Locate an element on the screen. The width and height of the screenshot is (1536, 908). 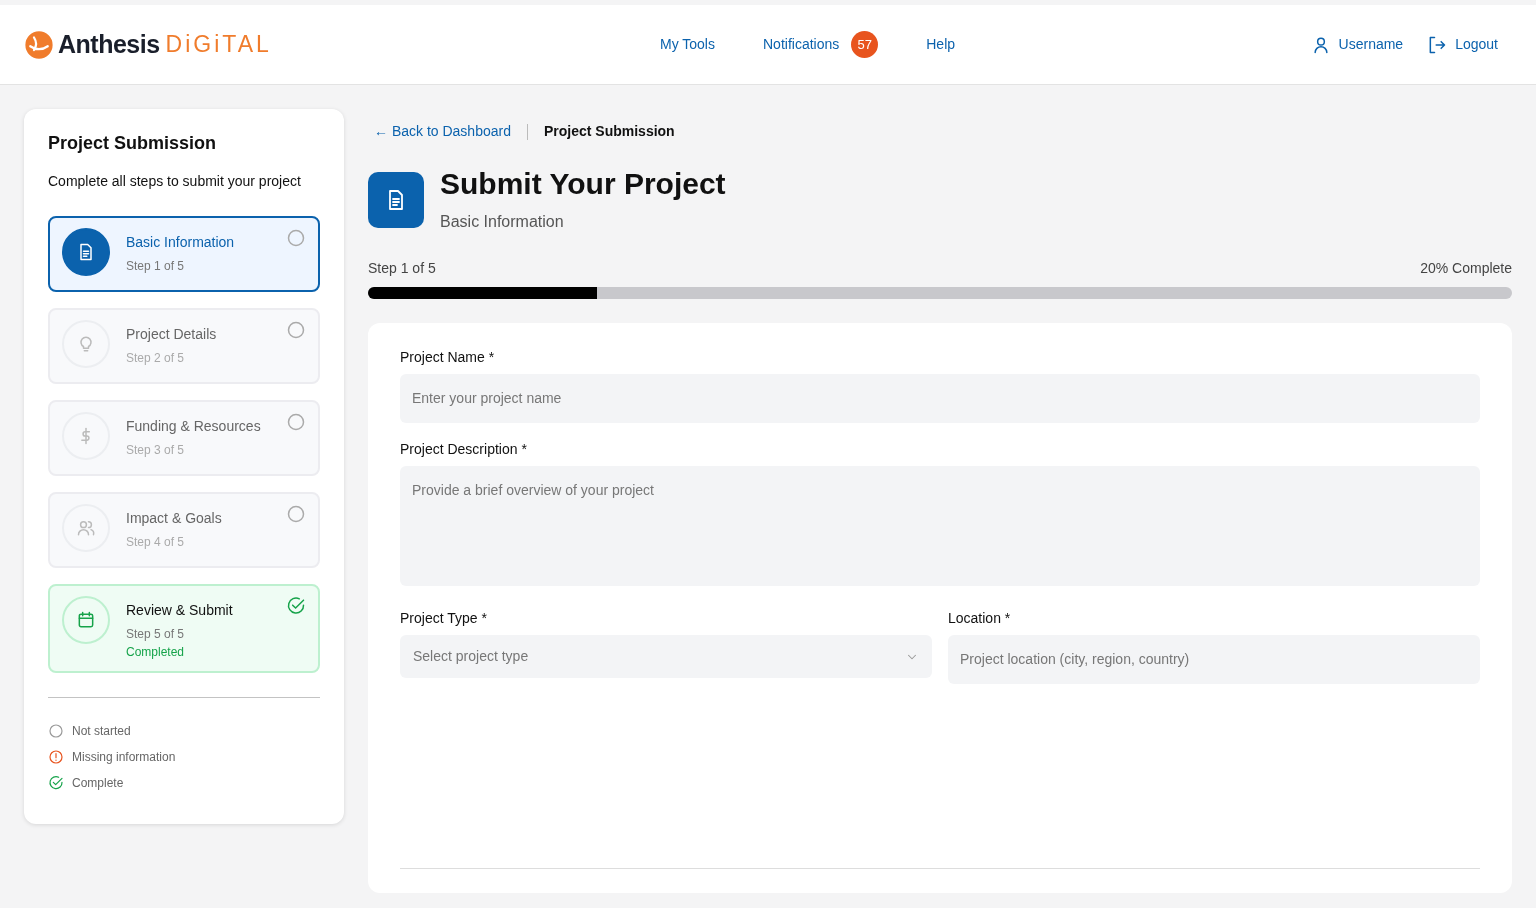
step-title: Review & Submit is located at coordinates (180, 610).